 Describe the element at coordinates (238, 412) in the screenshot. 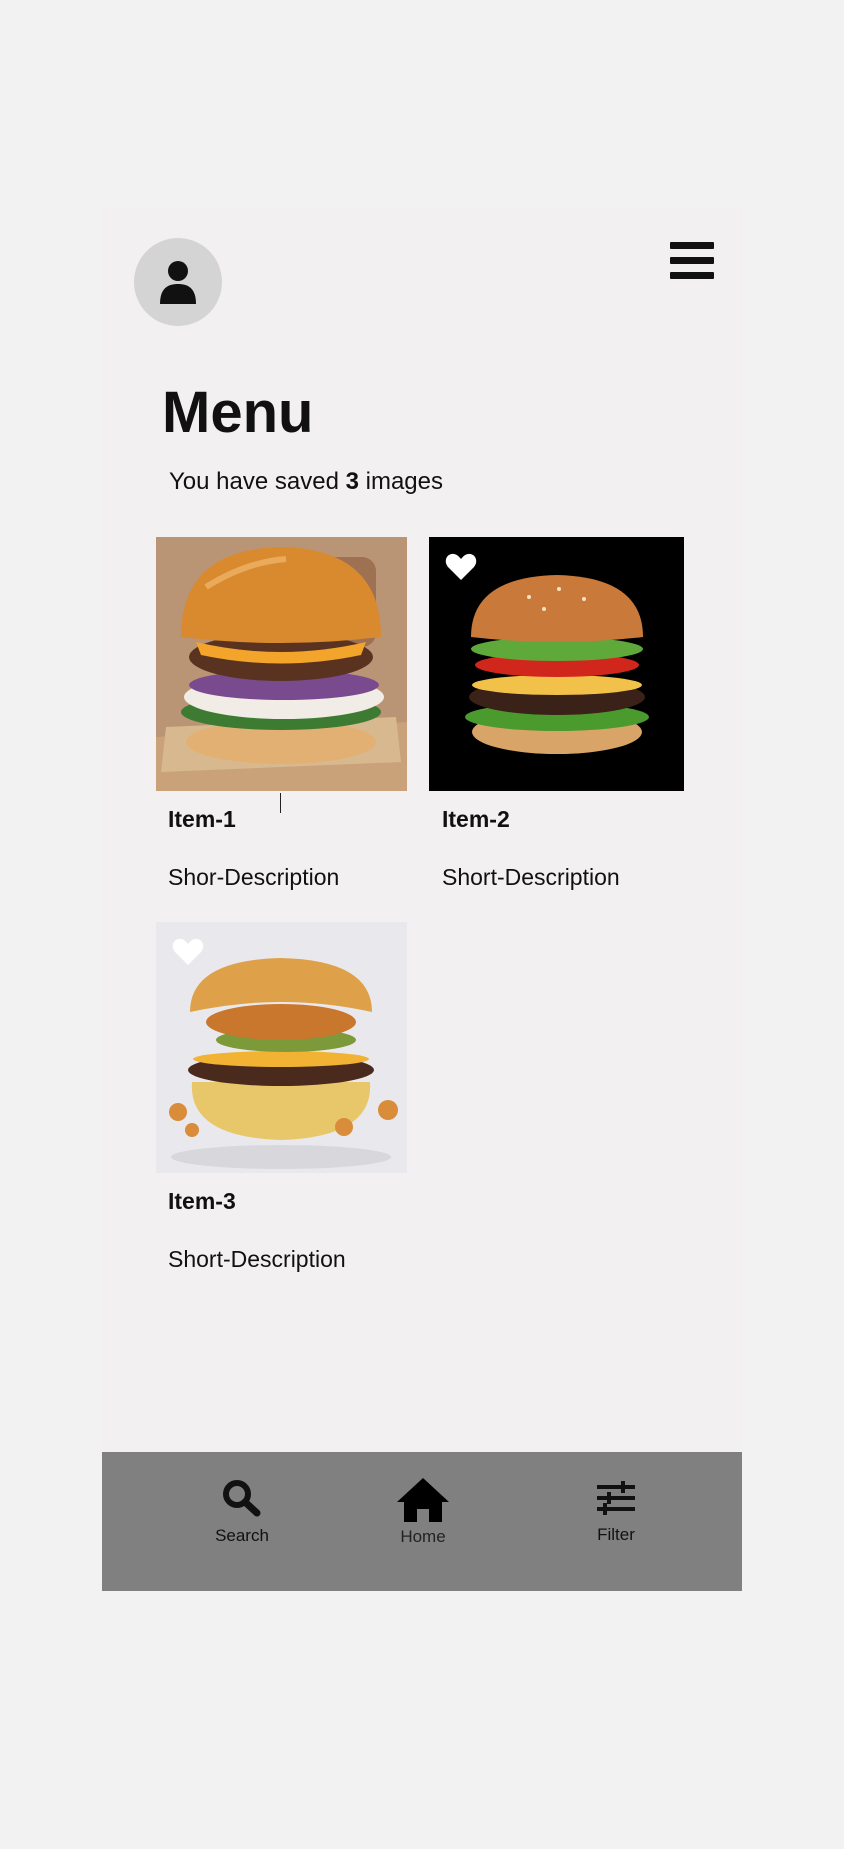

I see `page-title: Menu` at that location.